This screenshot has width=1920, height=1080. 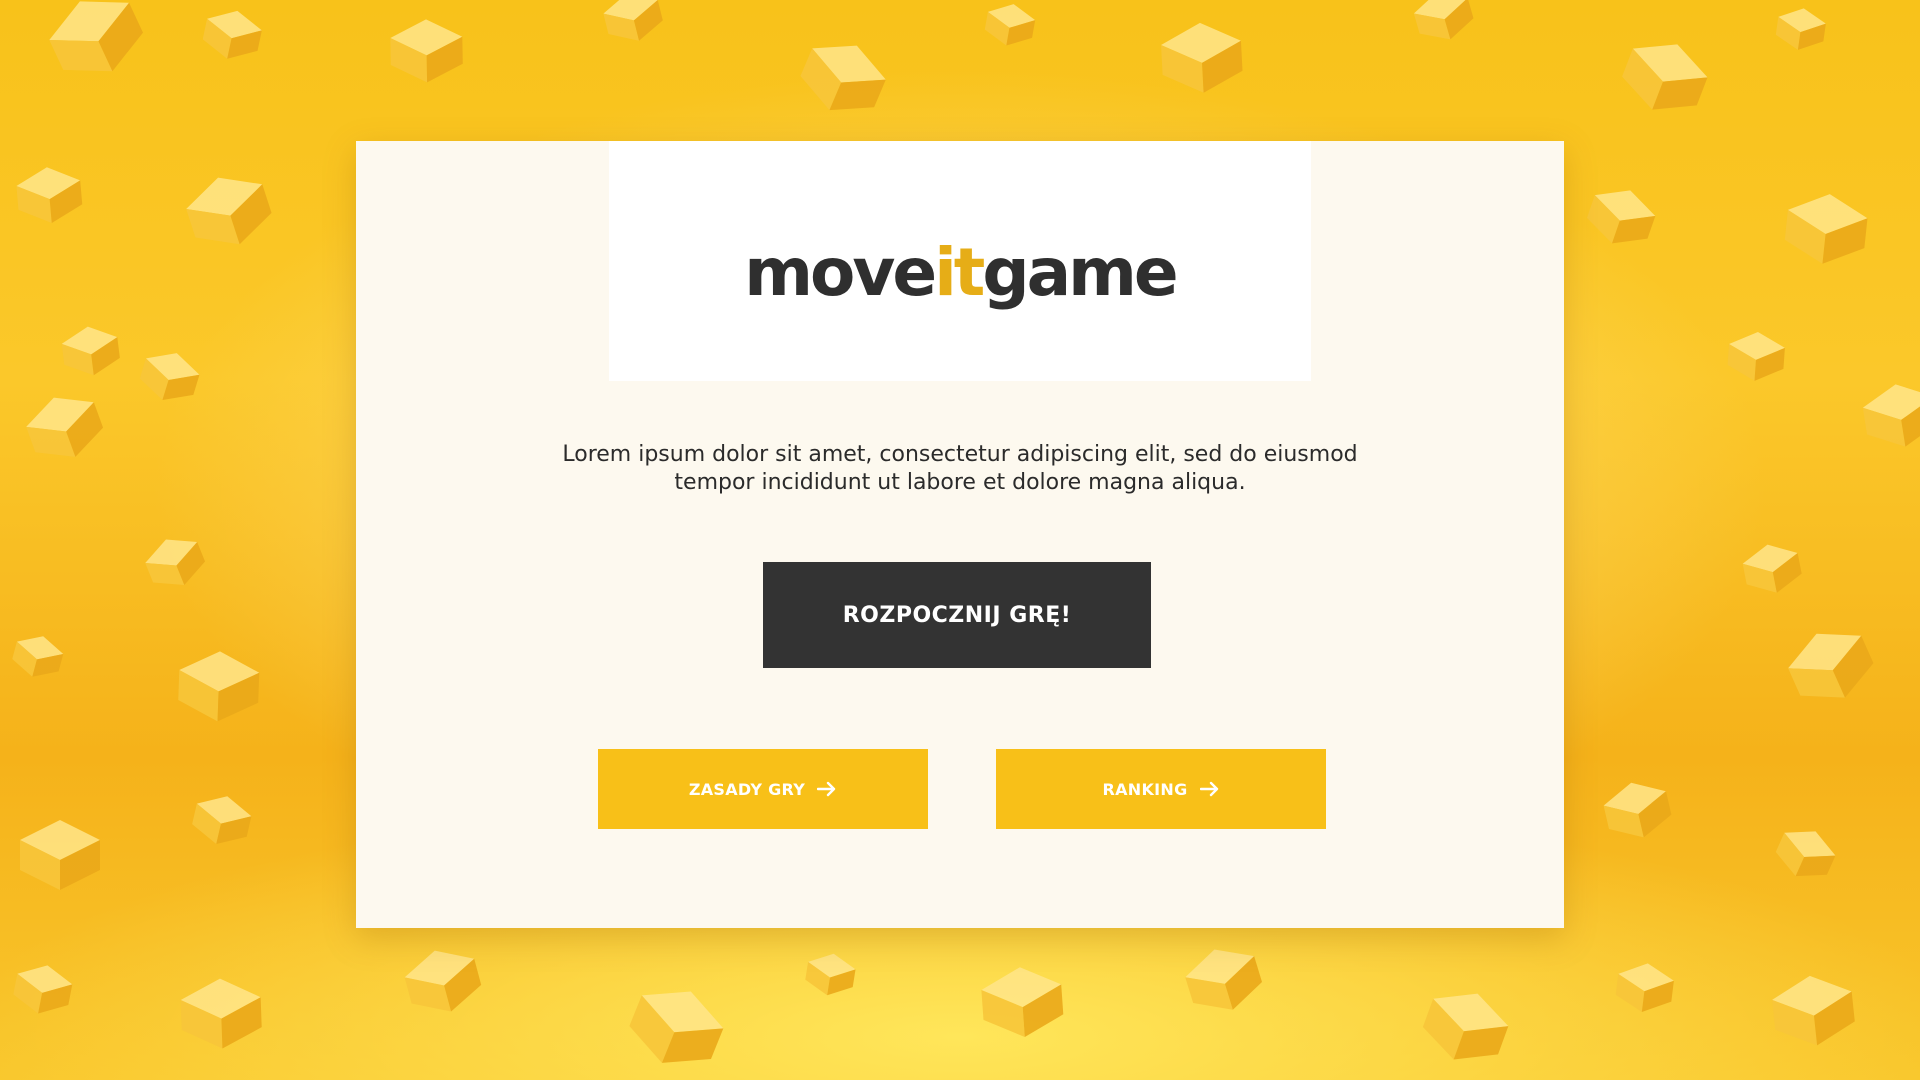 What do you see at coordinates (747, 789) in the screenshot?
I see `game-rules-label: ZASADY GRY` at bounding box center [747, 789].